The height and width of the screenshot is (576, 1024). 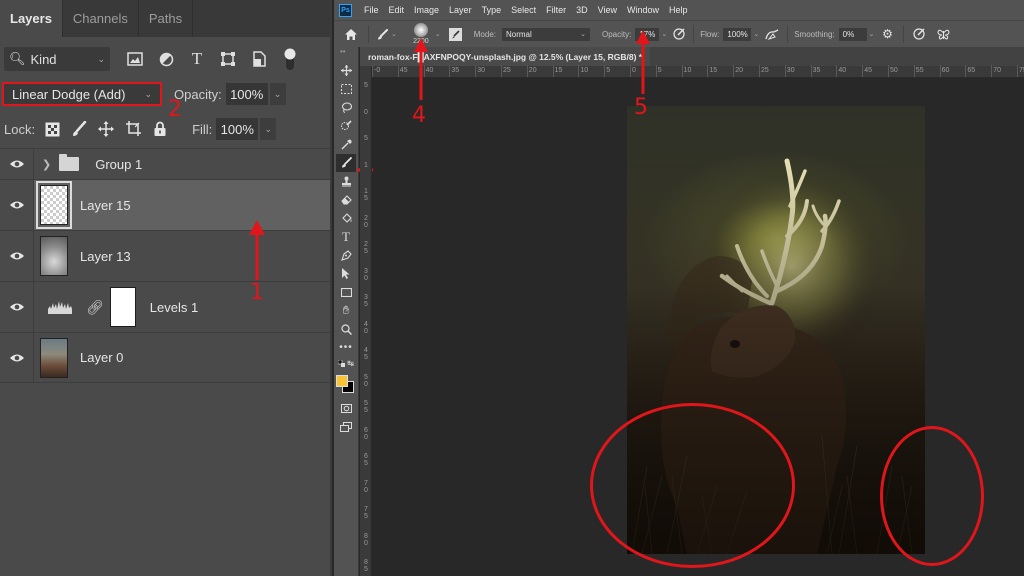 I want to click on menu-type: Type, so click(x=492, y=10).